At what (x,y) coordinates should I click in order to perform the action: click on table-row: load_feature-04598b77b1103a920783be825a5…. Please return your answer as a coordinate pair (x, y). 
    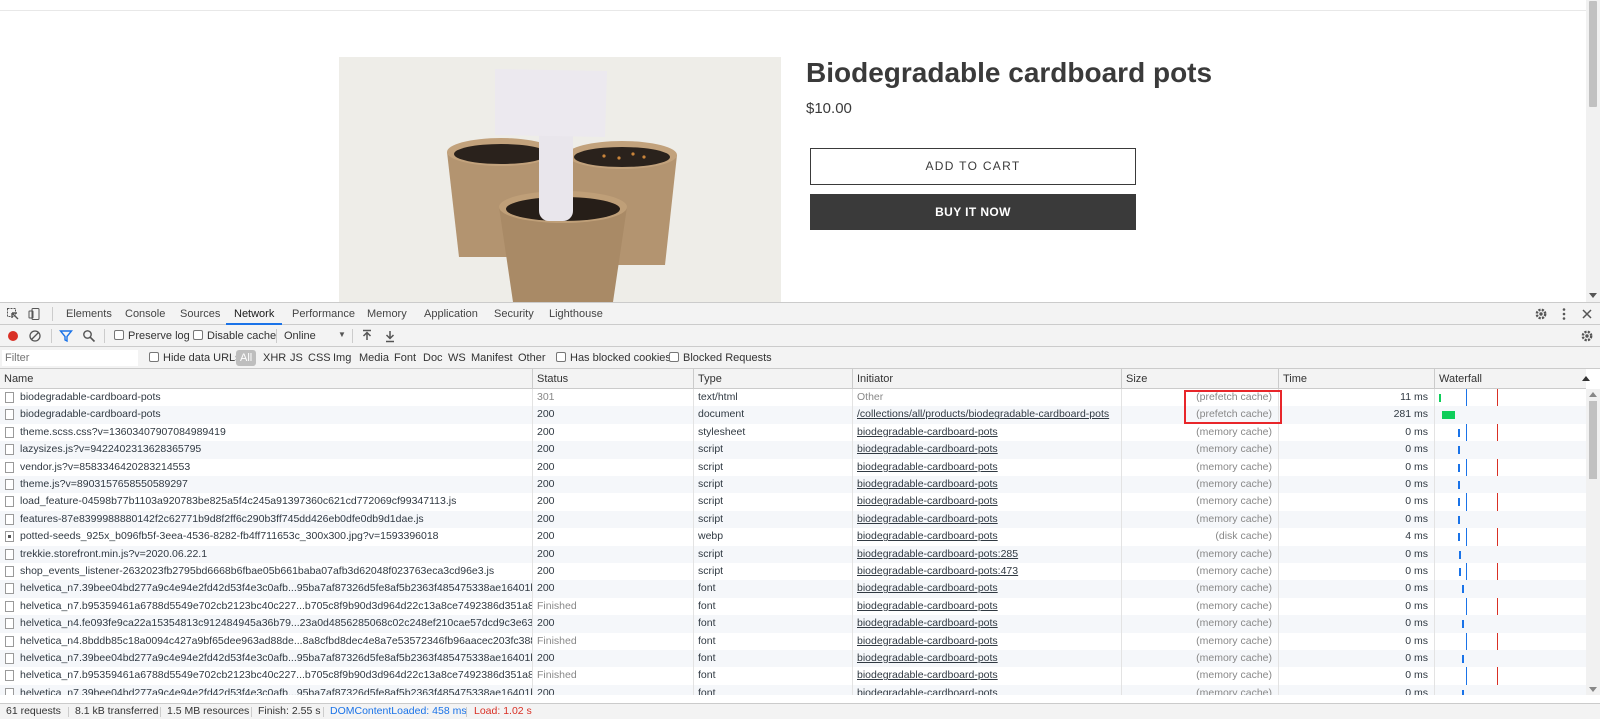
    Looking at the image, I should click on (793, 502).